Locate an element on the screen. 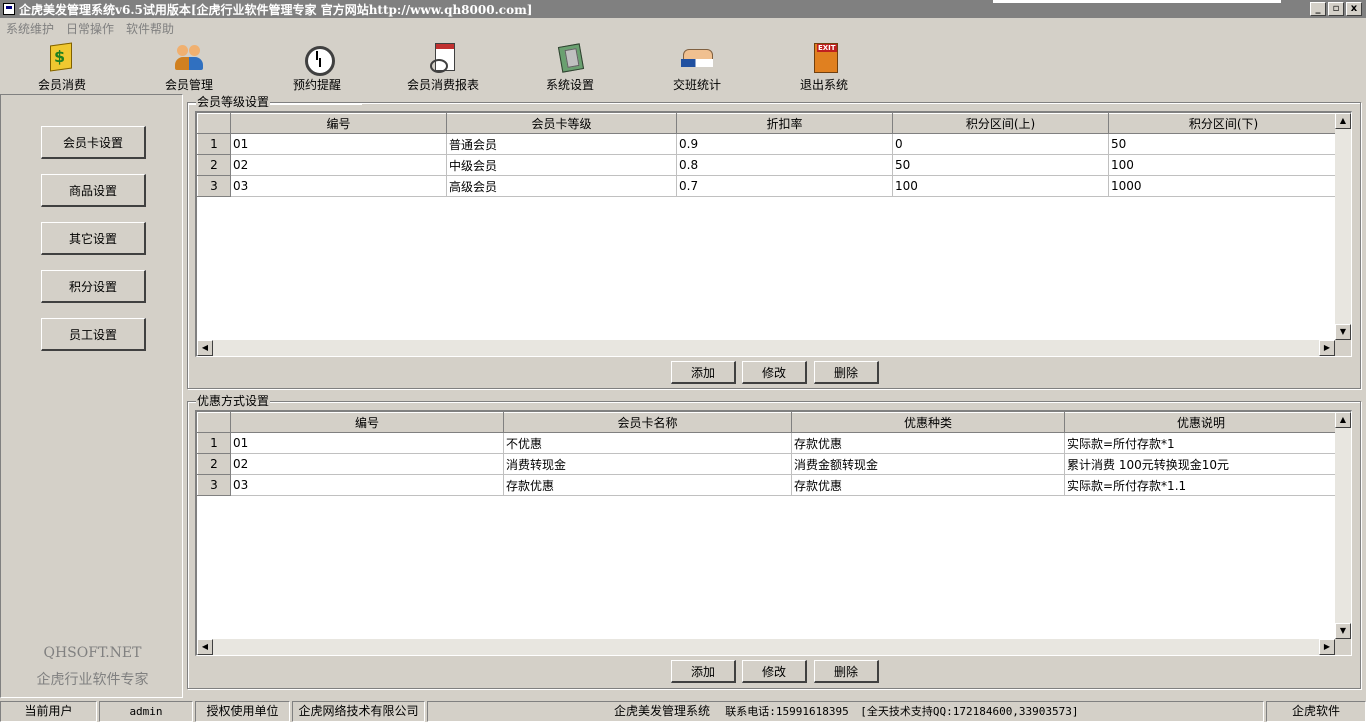 The width and height of the screenshot is (1366, 722). restore-button: ▫ is located at coordinates (1336, 9).